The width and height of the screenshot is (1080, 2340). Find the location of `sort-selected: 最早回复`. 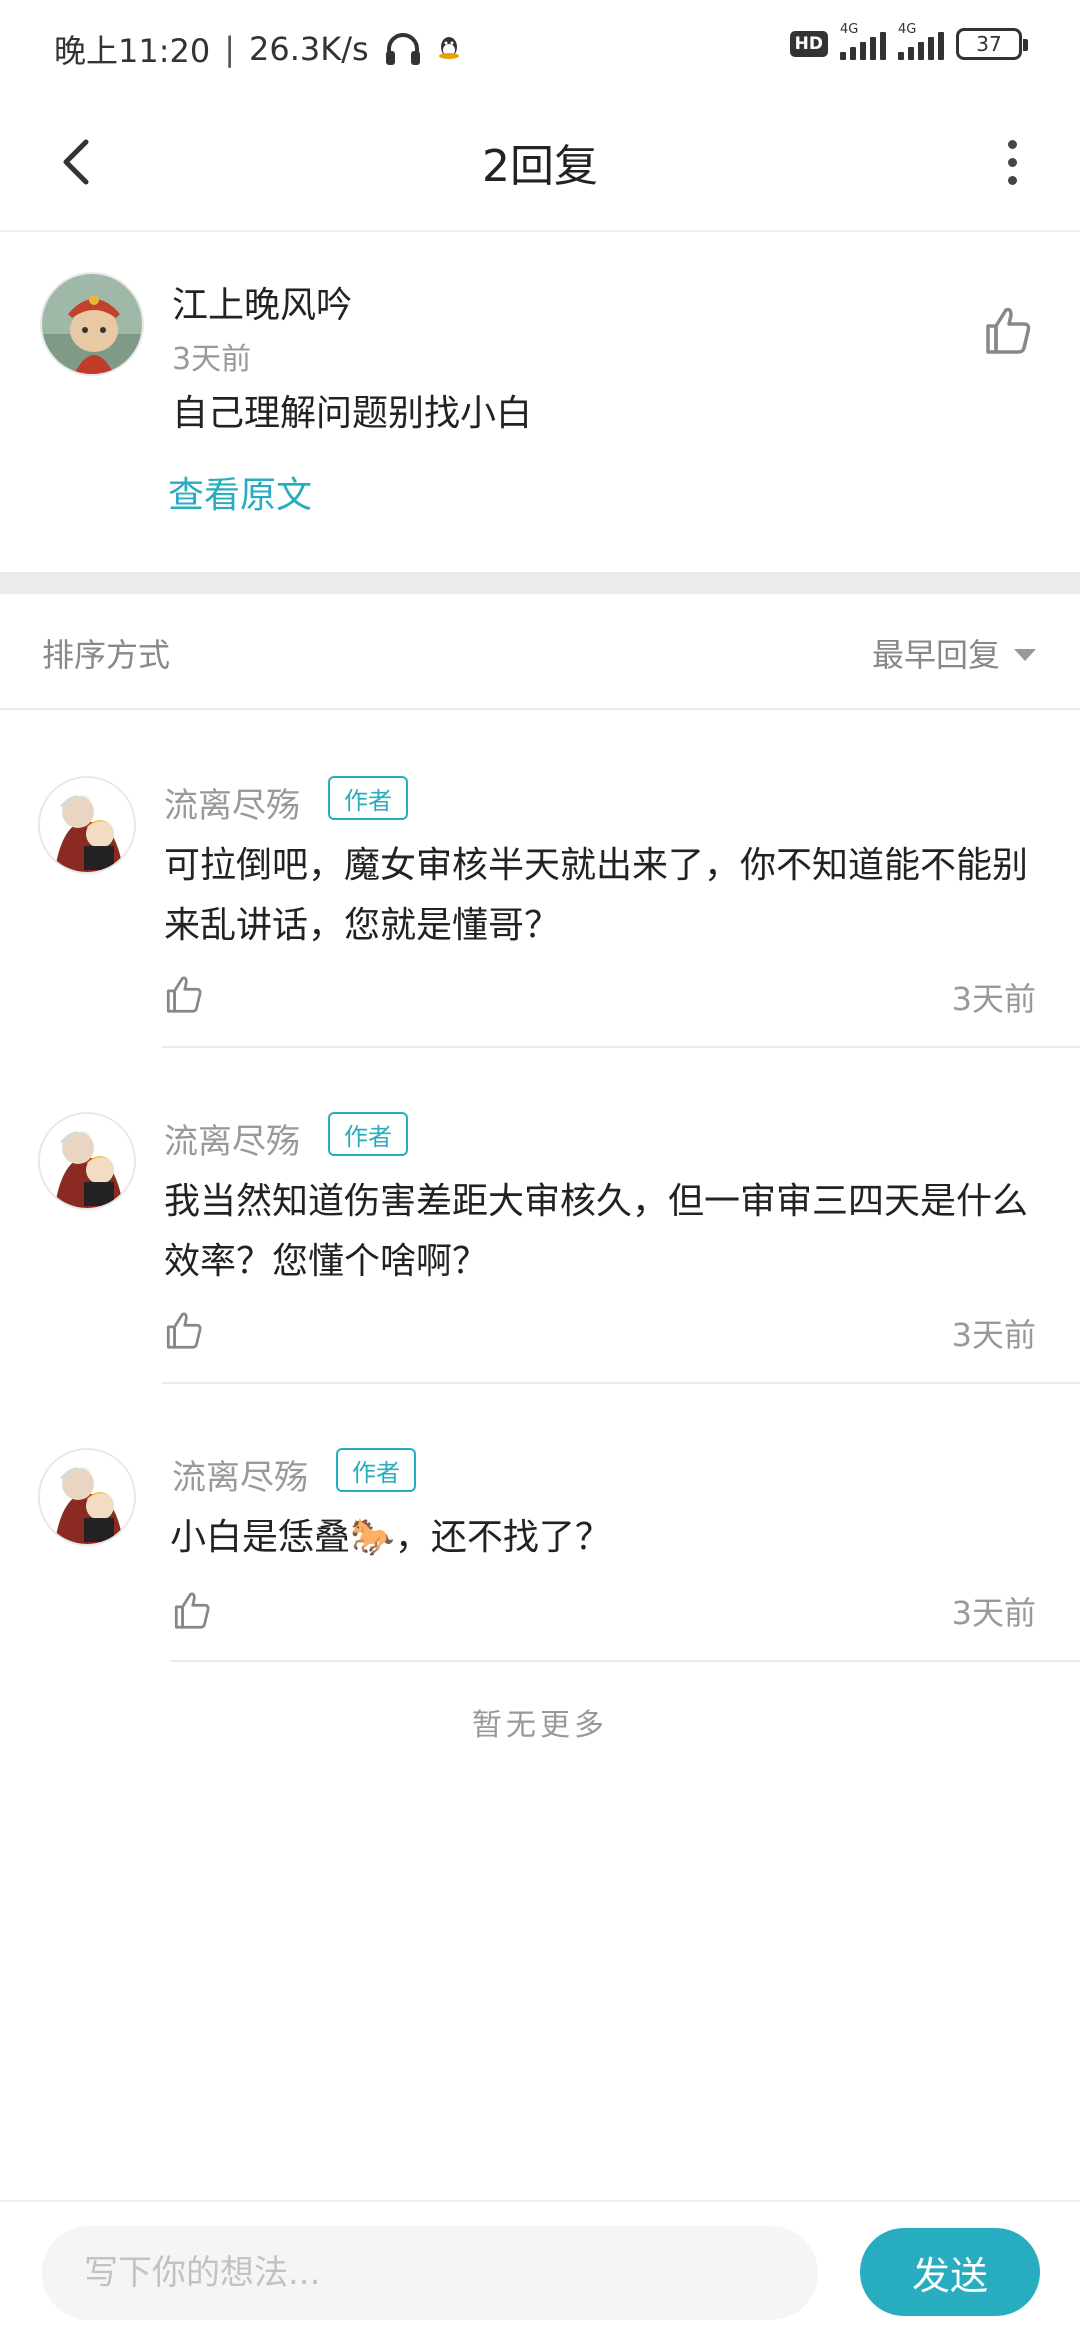

sort-selected: 最早回复 is located at coordinates (935, 655).